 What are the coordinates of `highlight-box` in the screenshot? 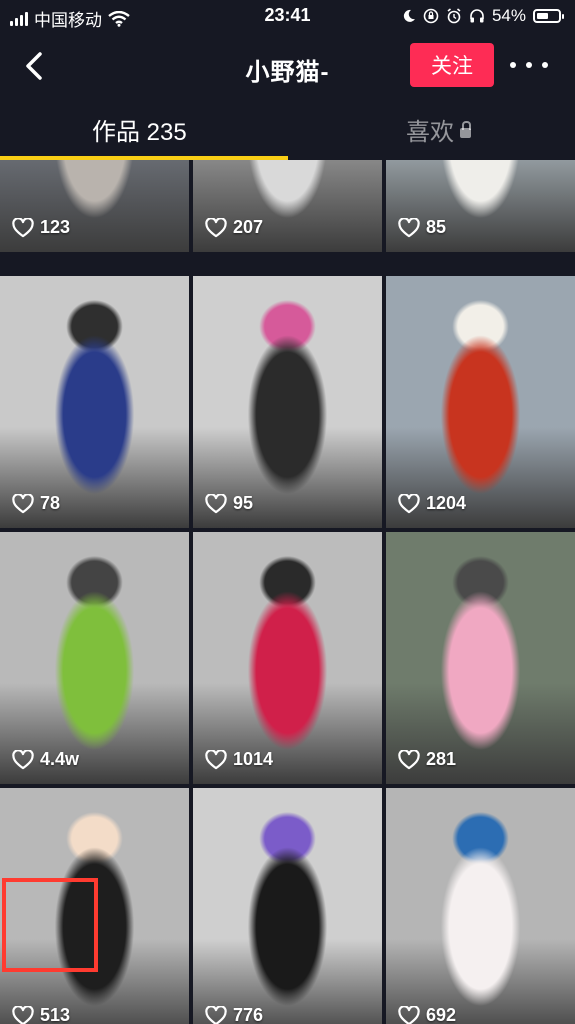 It's located at (50, 925).